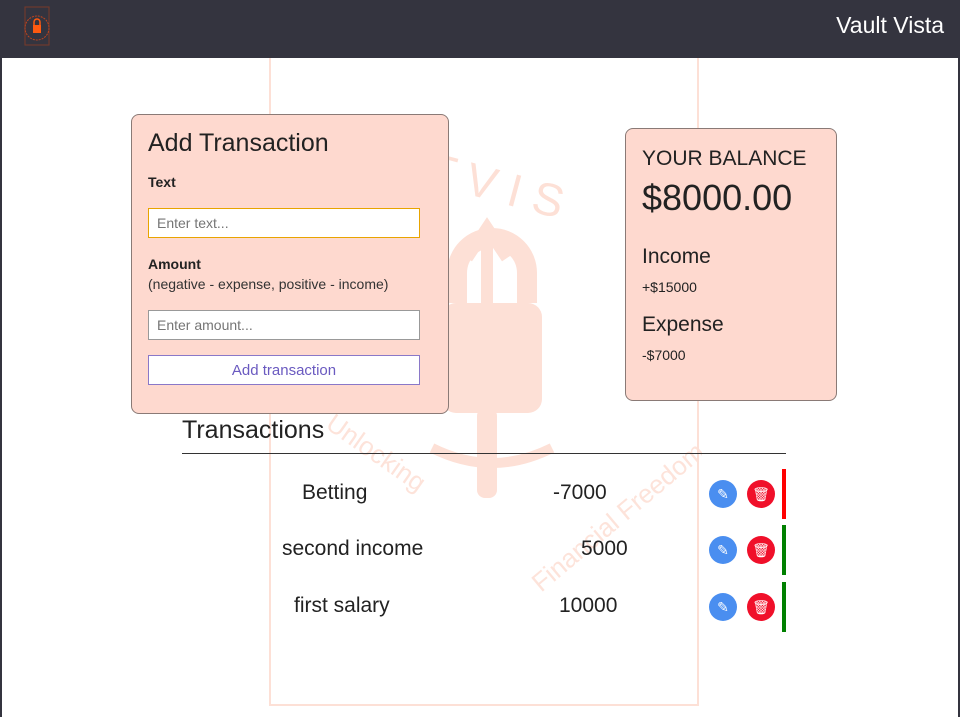  I want to click on transaction-amount: -7000, so click(580, 492).